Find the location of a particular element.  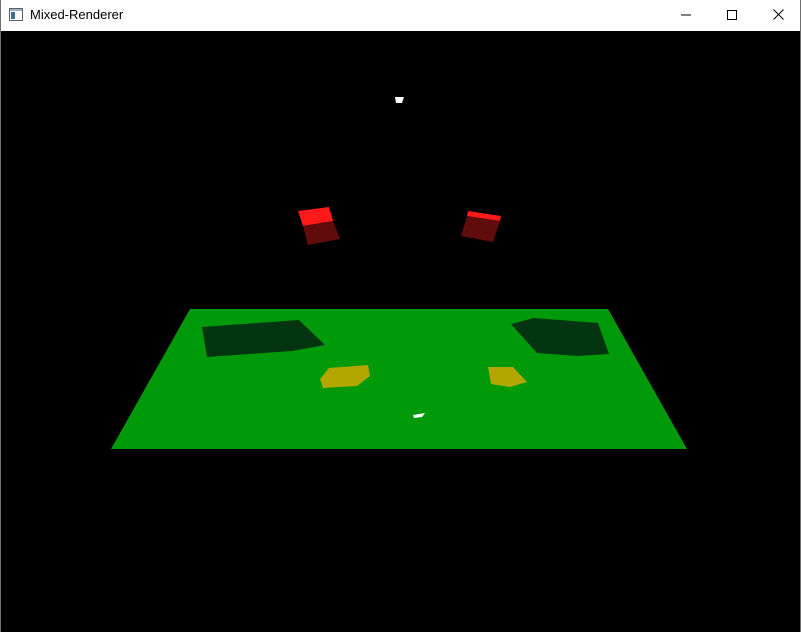

title-bar: Mixed-Renderer is located at coordinates (400, 15).